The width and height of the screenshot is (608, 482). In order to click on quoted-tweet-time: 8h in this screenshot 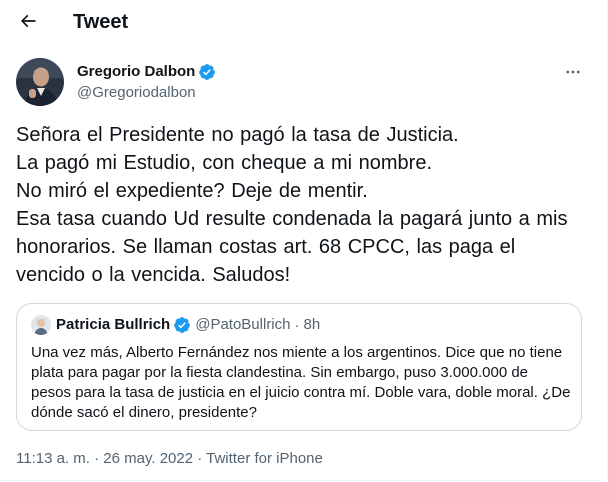, I will do `click(312, 324)`.